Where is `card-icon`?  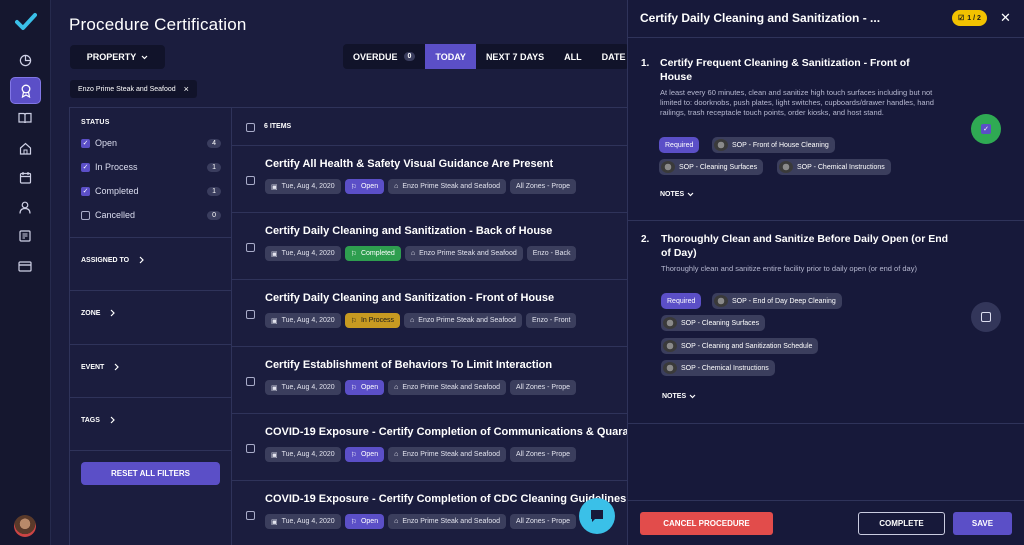
card-icon is located at coordinates (25, 266).